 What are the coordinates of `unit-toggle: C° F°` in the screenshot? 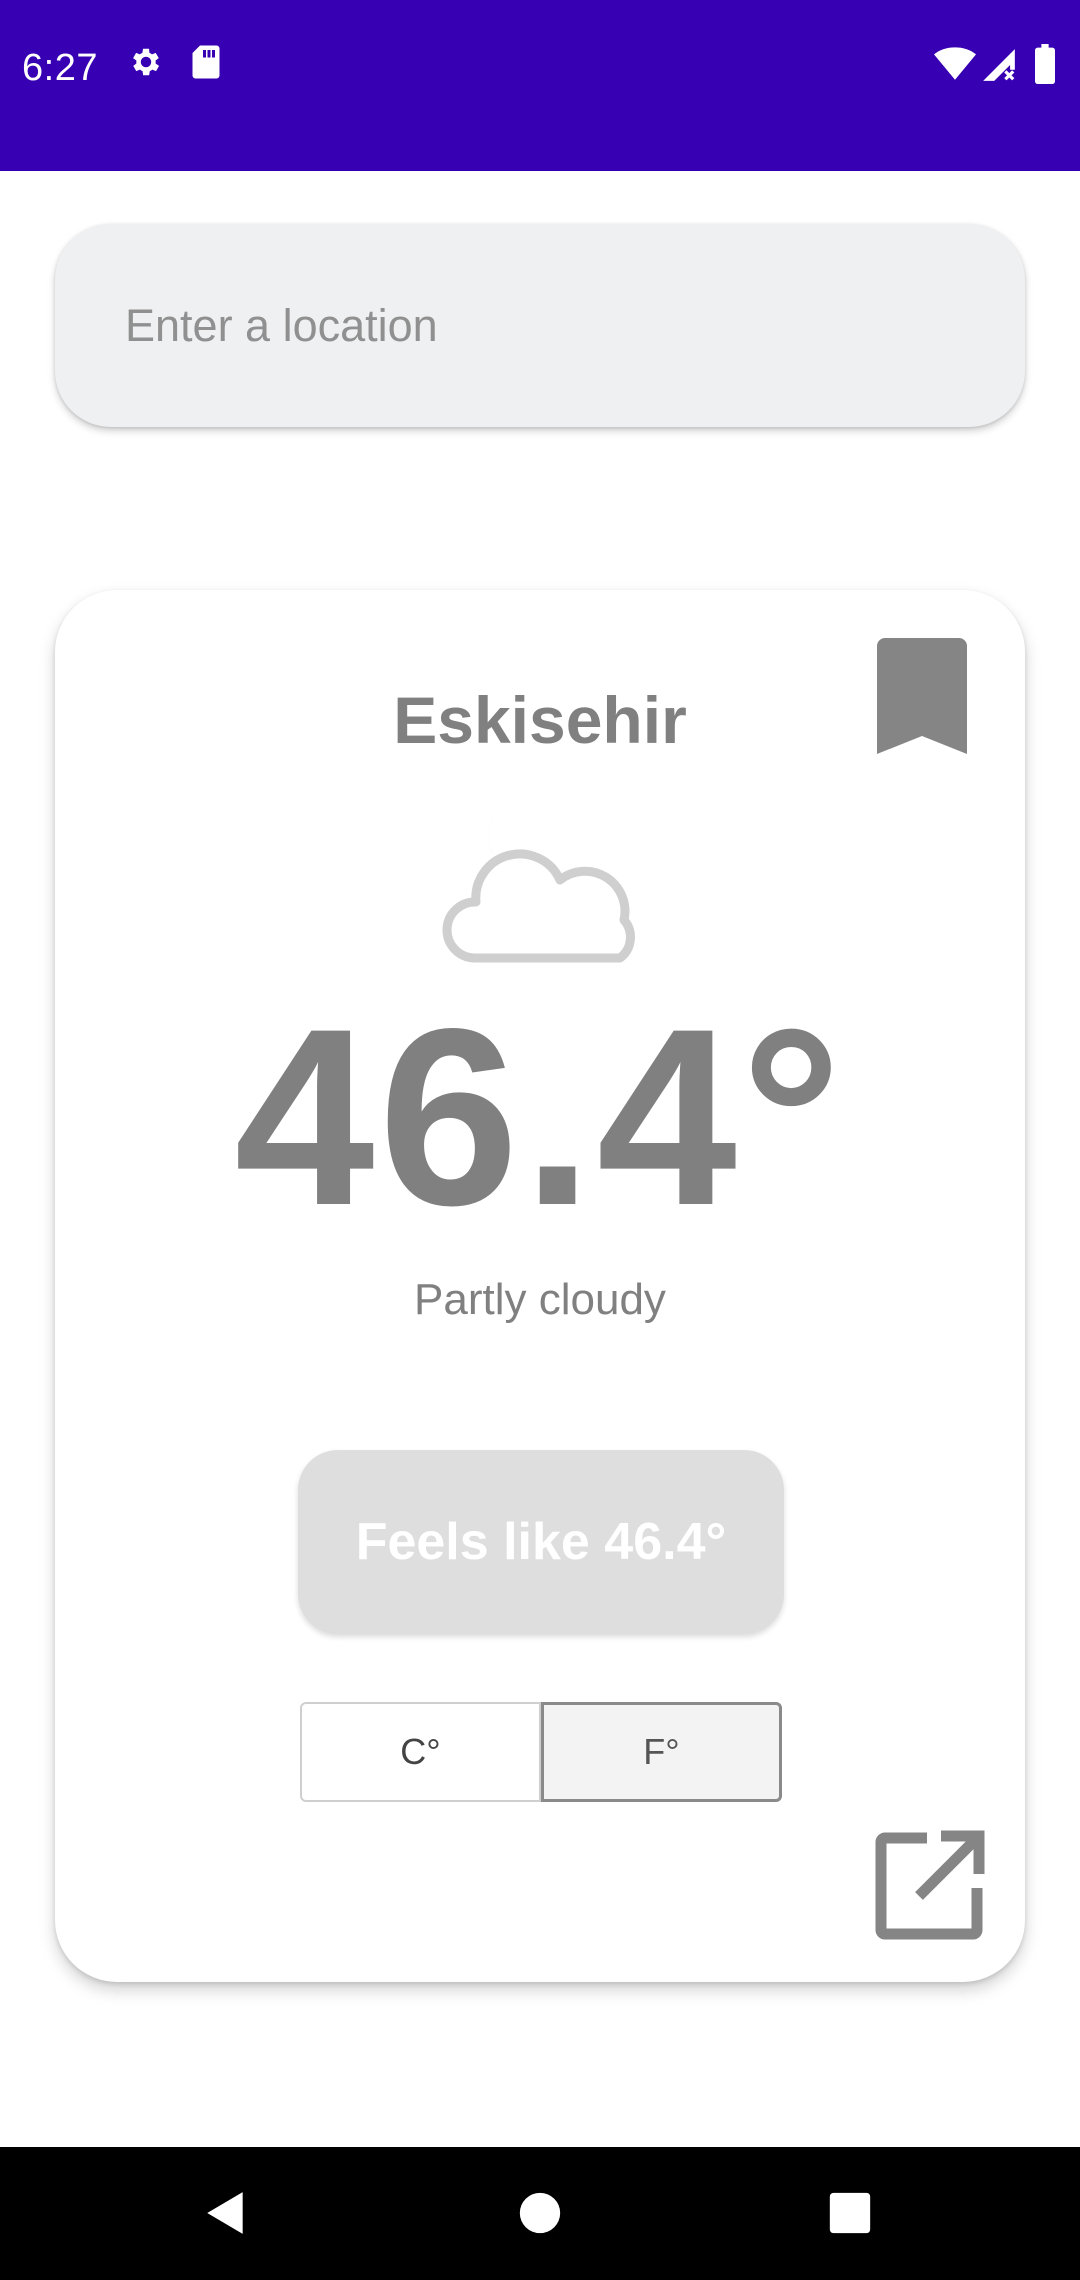 It's located at (541, 1752).